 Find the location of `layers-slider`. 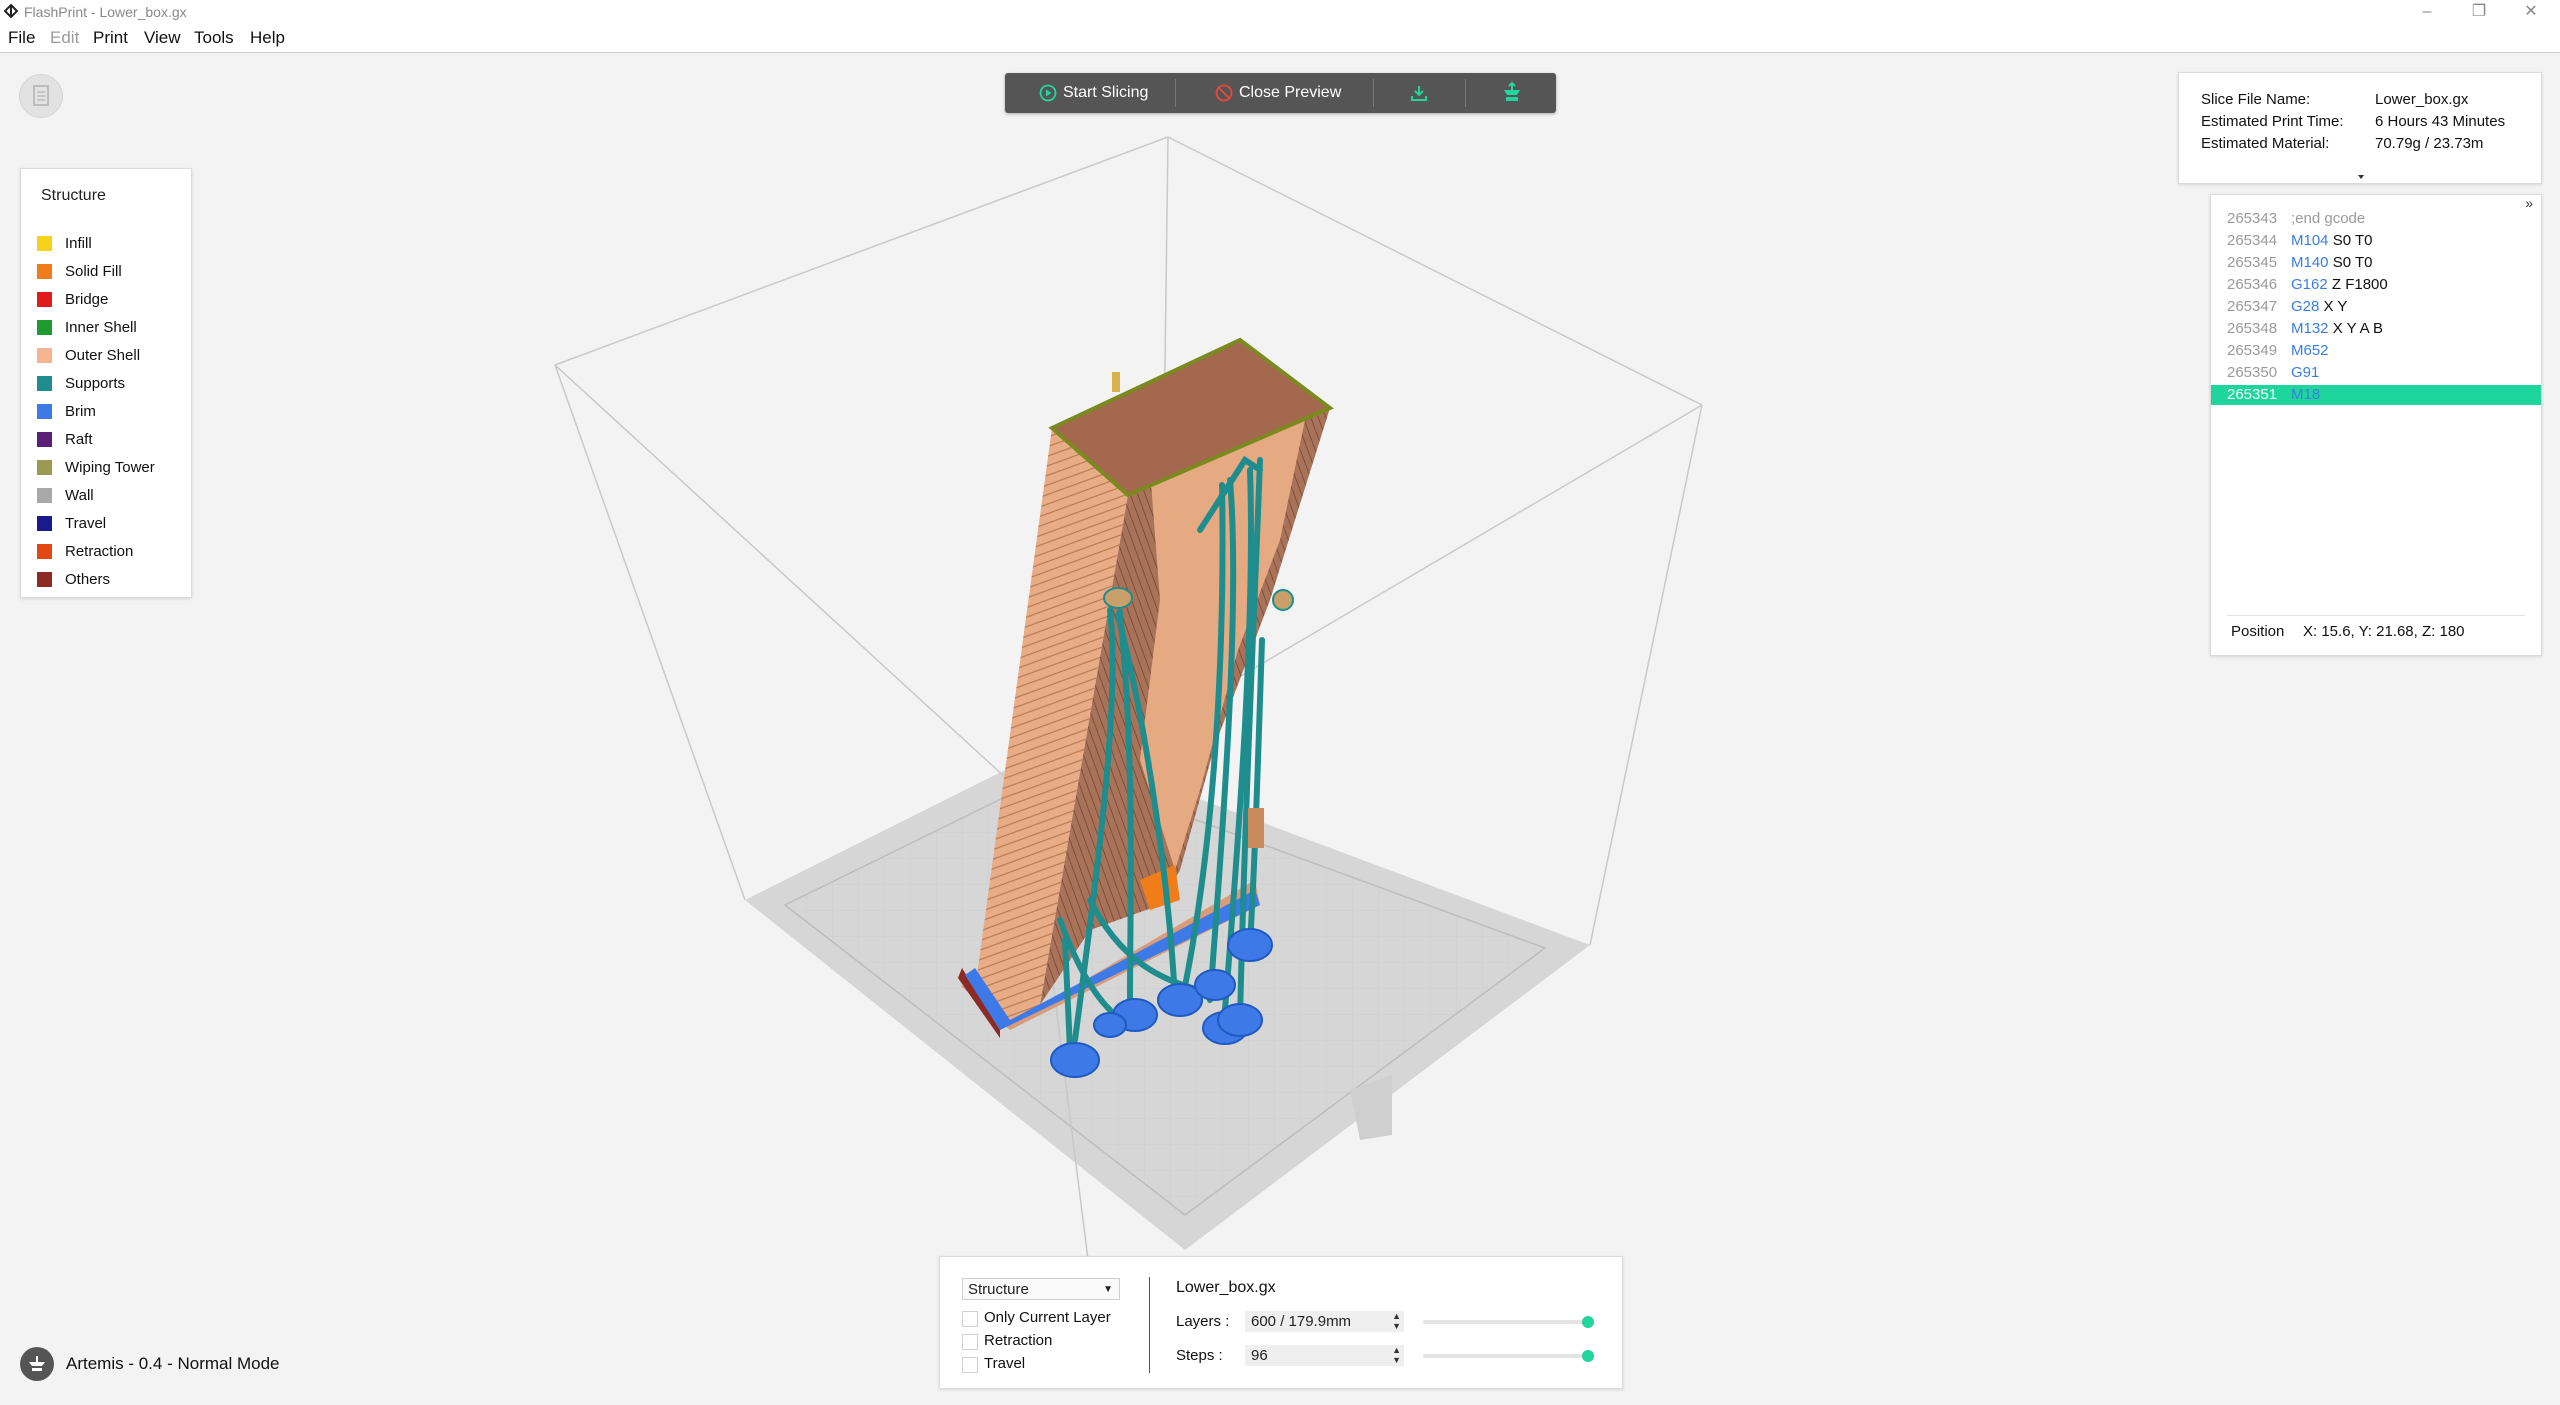

layers-slider is located at coordinates (1508, 1322).